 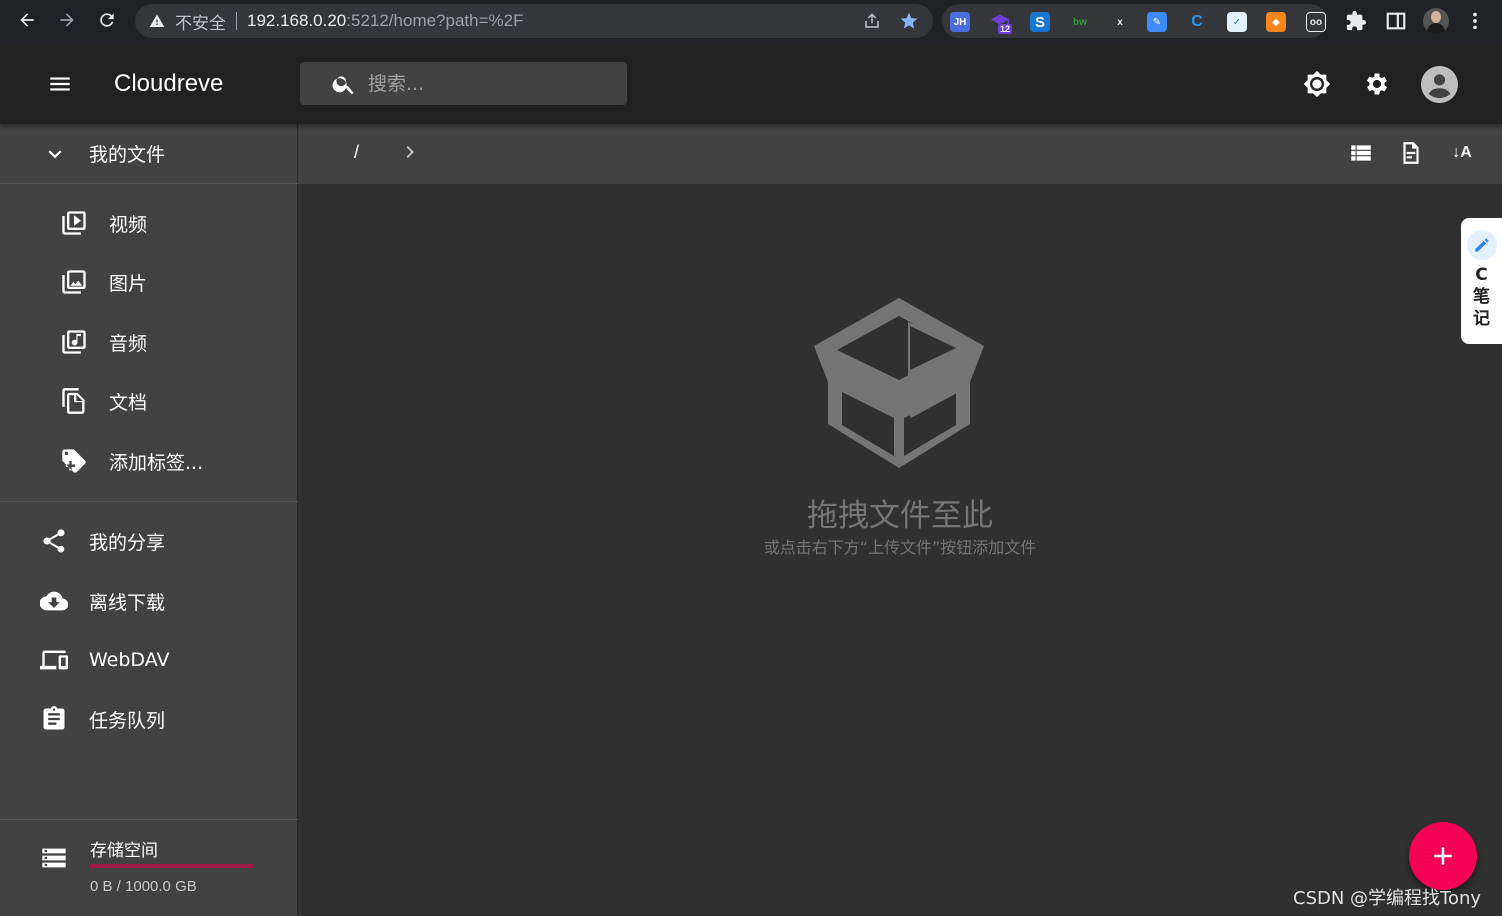 I want to click on reload-button, so click(x=107, y=20).